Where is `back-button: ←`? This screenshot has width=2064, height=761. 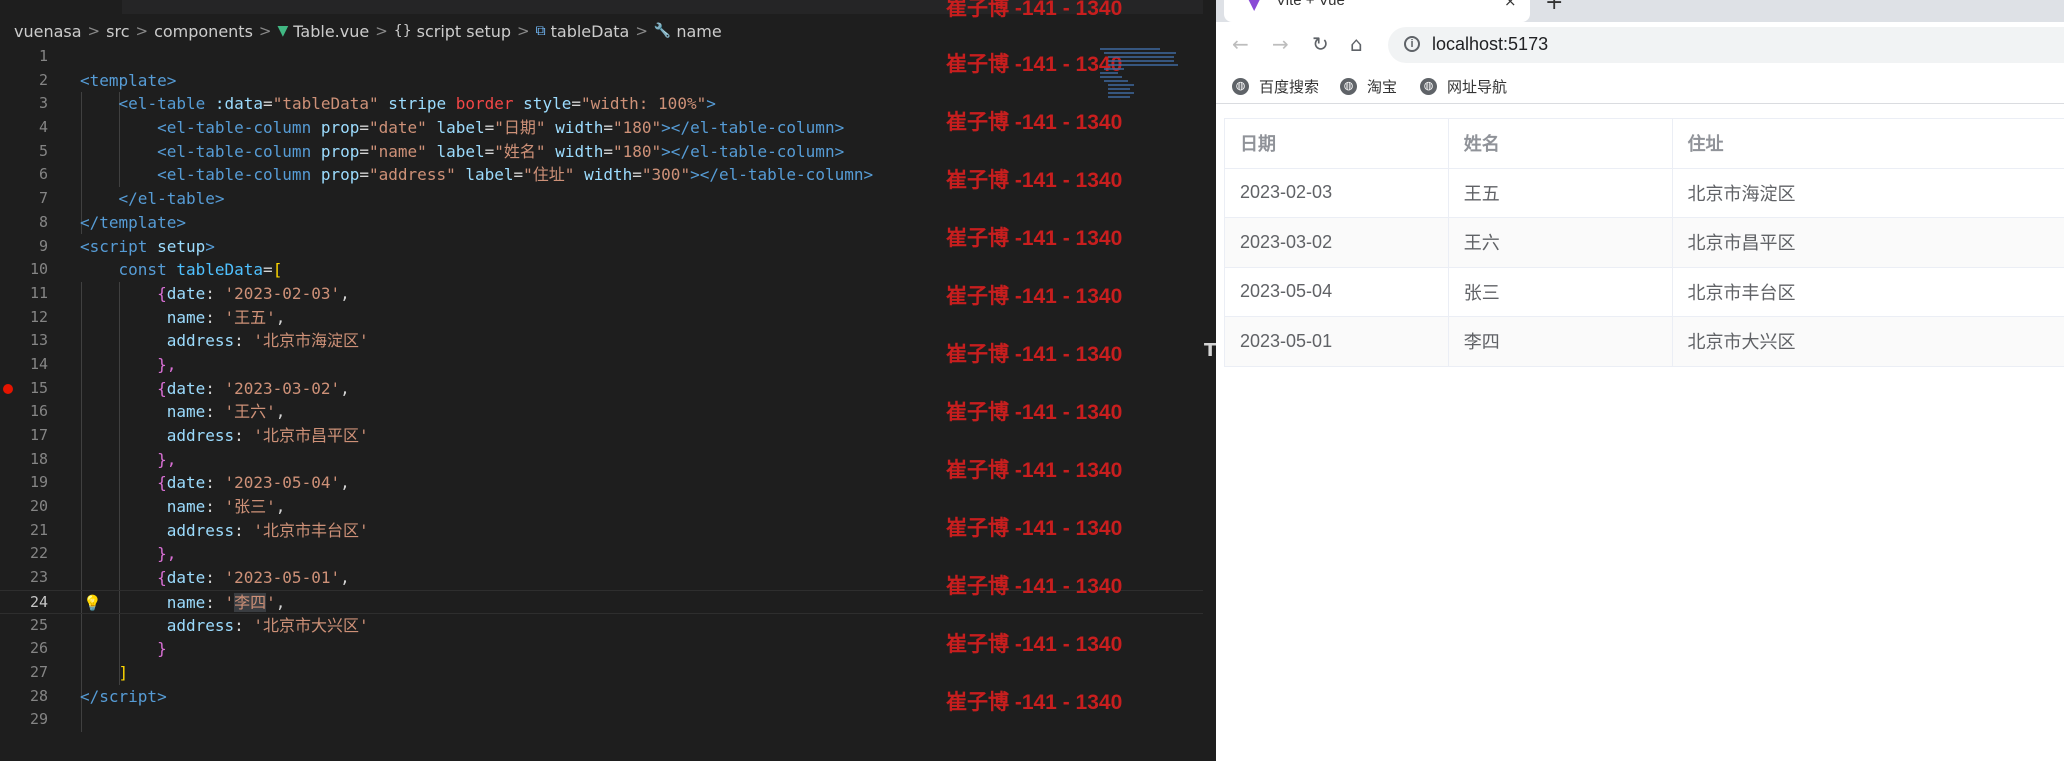
back-button: ← is located at coordinates (1240, 44).